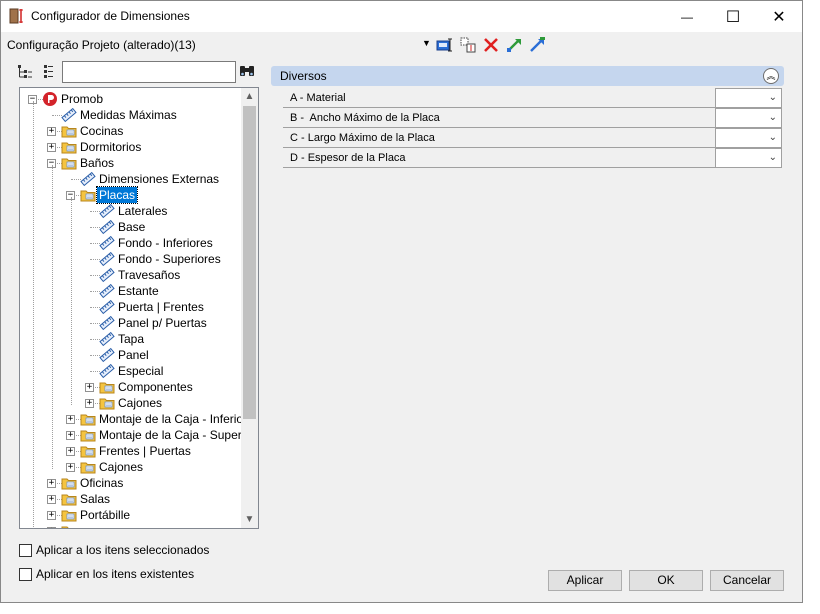 This screenshot has height=614, width=820. What do you see at coordinates (249, 262) in the screenshot?
I see `scrollbar-thumb` at bounding box center [249, 262].